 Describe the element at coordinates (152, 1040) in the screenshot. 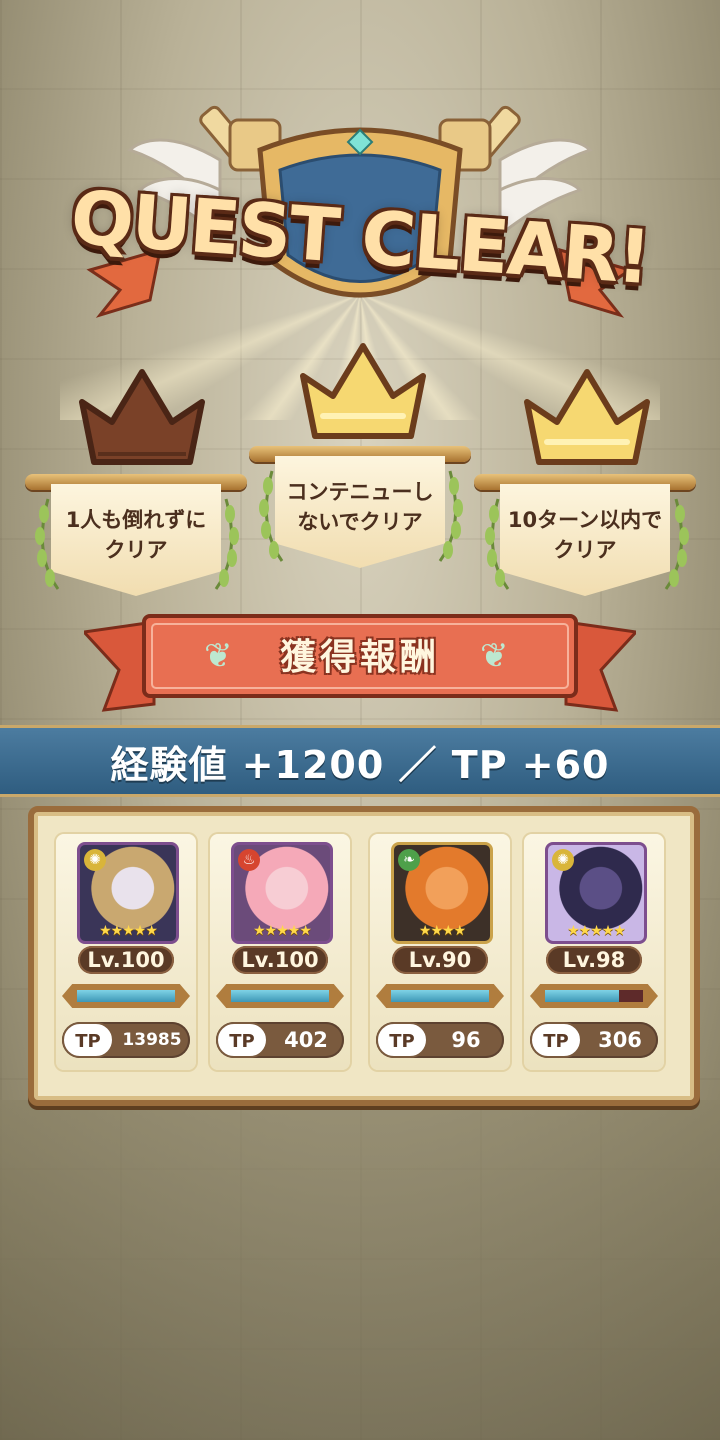

I see `tp-value: 13985` at that location.